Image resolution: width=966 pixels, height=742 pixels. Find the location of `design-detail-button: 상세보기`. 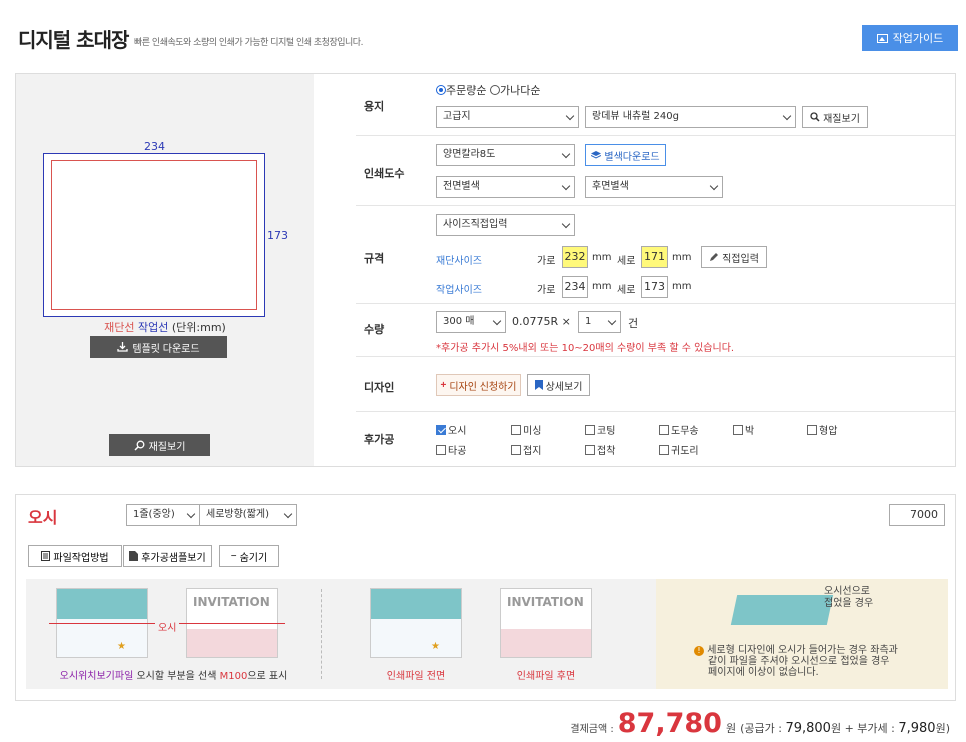

design-detail-button: 상세보기 is located at coordinates (558, 385).